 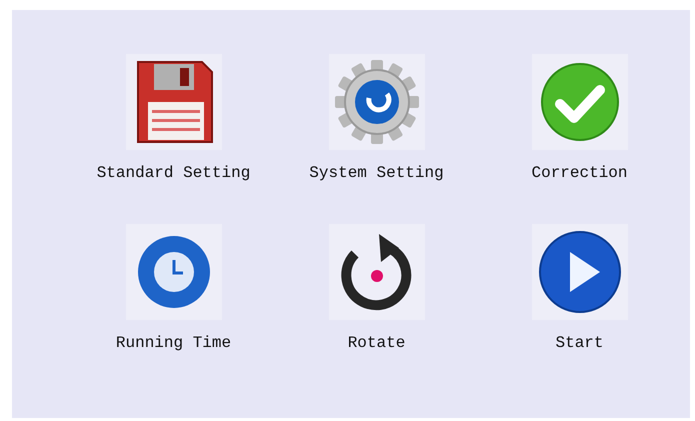 What do you see at coordinates (579, 343) in the screenshot?
I see `menu-label: Start` at bounding box center [579, 343].